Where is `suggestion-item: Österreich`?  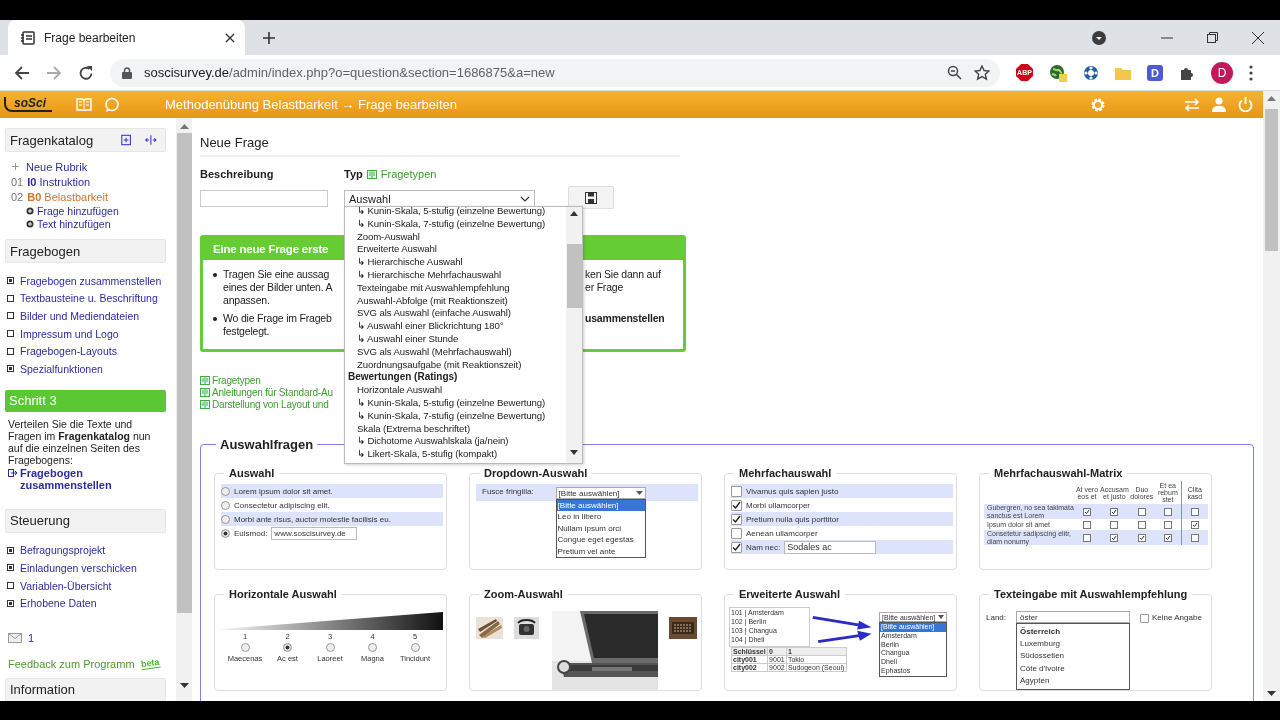 suggestion-item: Österreich is located at coordinates (1073, 632).